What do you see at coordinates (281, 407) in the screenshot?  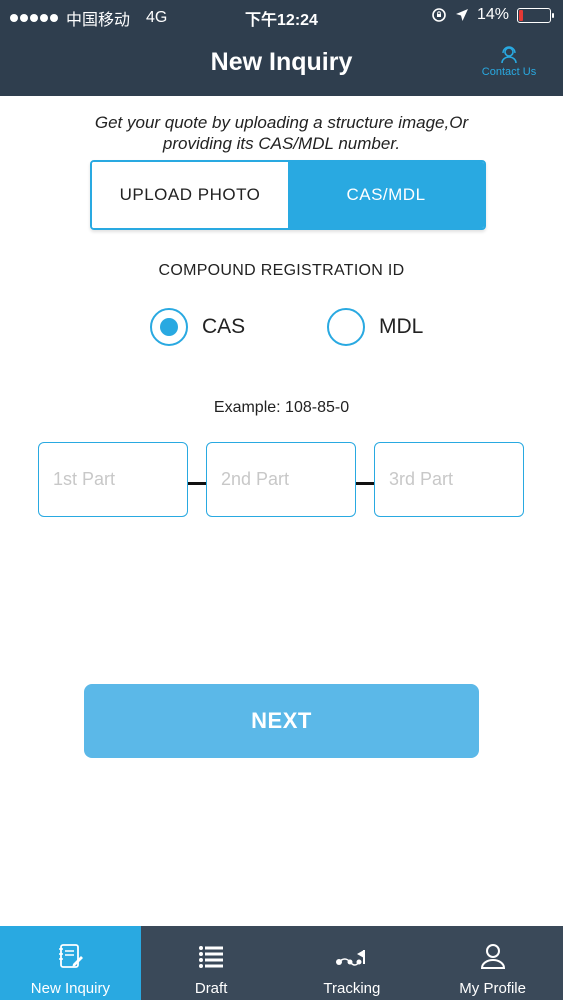 I see `cas-example-text: Example: 108-85-0` at bounding box center [281, 407].